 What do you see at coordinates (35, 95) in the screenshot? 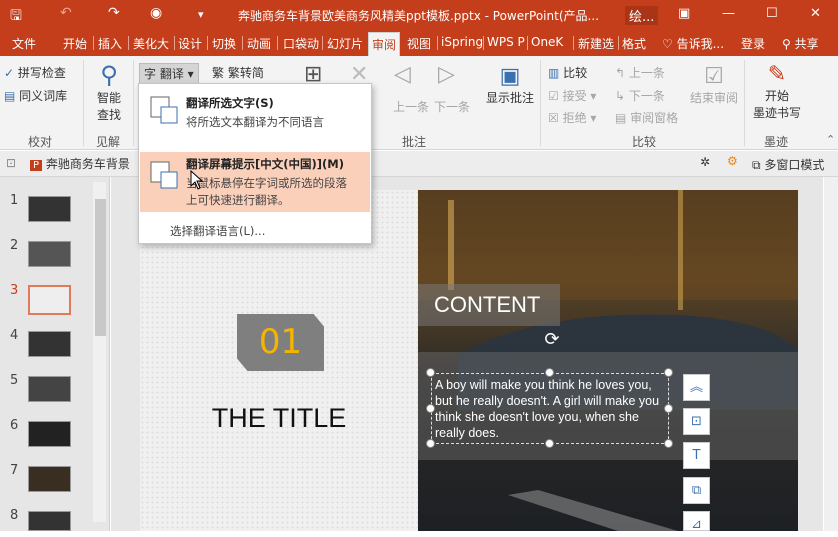
I see `thesaurus-button: ▤ 同义词库` at bounding box center [35, 95].